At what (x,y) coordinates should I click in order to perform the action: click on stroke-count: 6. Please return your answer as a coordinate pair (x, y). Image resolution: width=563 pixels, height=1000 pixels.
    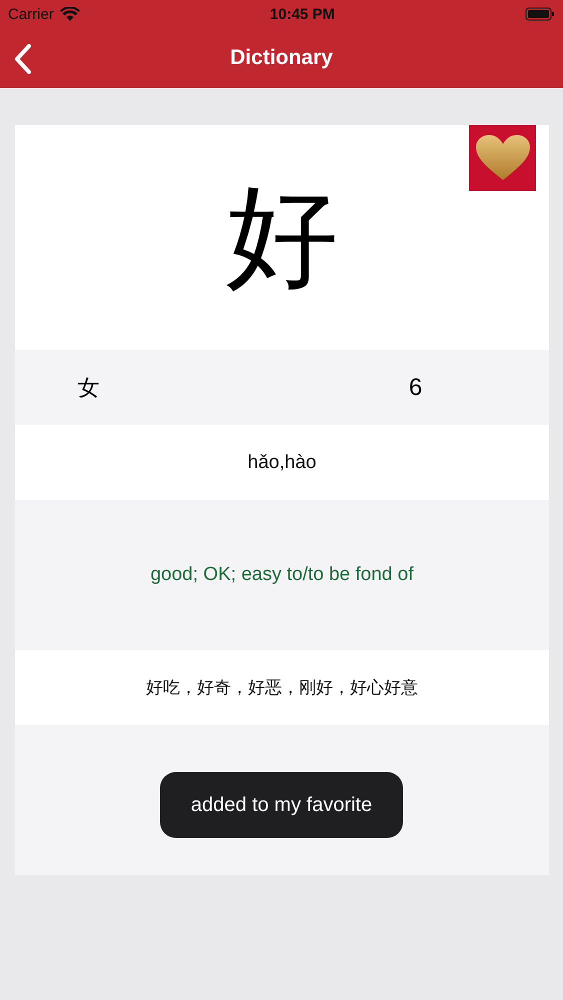
    Looking at the image, I should click on (416, 388).